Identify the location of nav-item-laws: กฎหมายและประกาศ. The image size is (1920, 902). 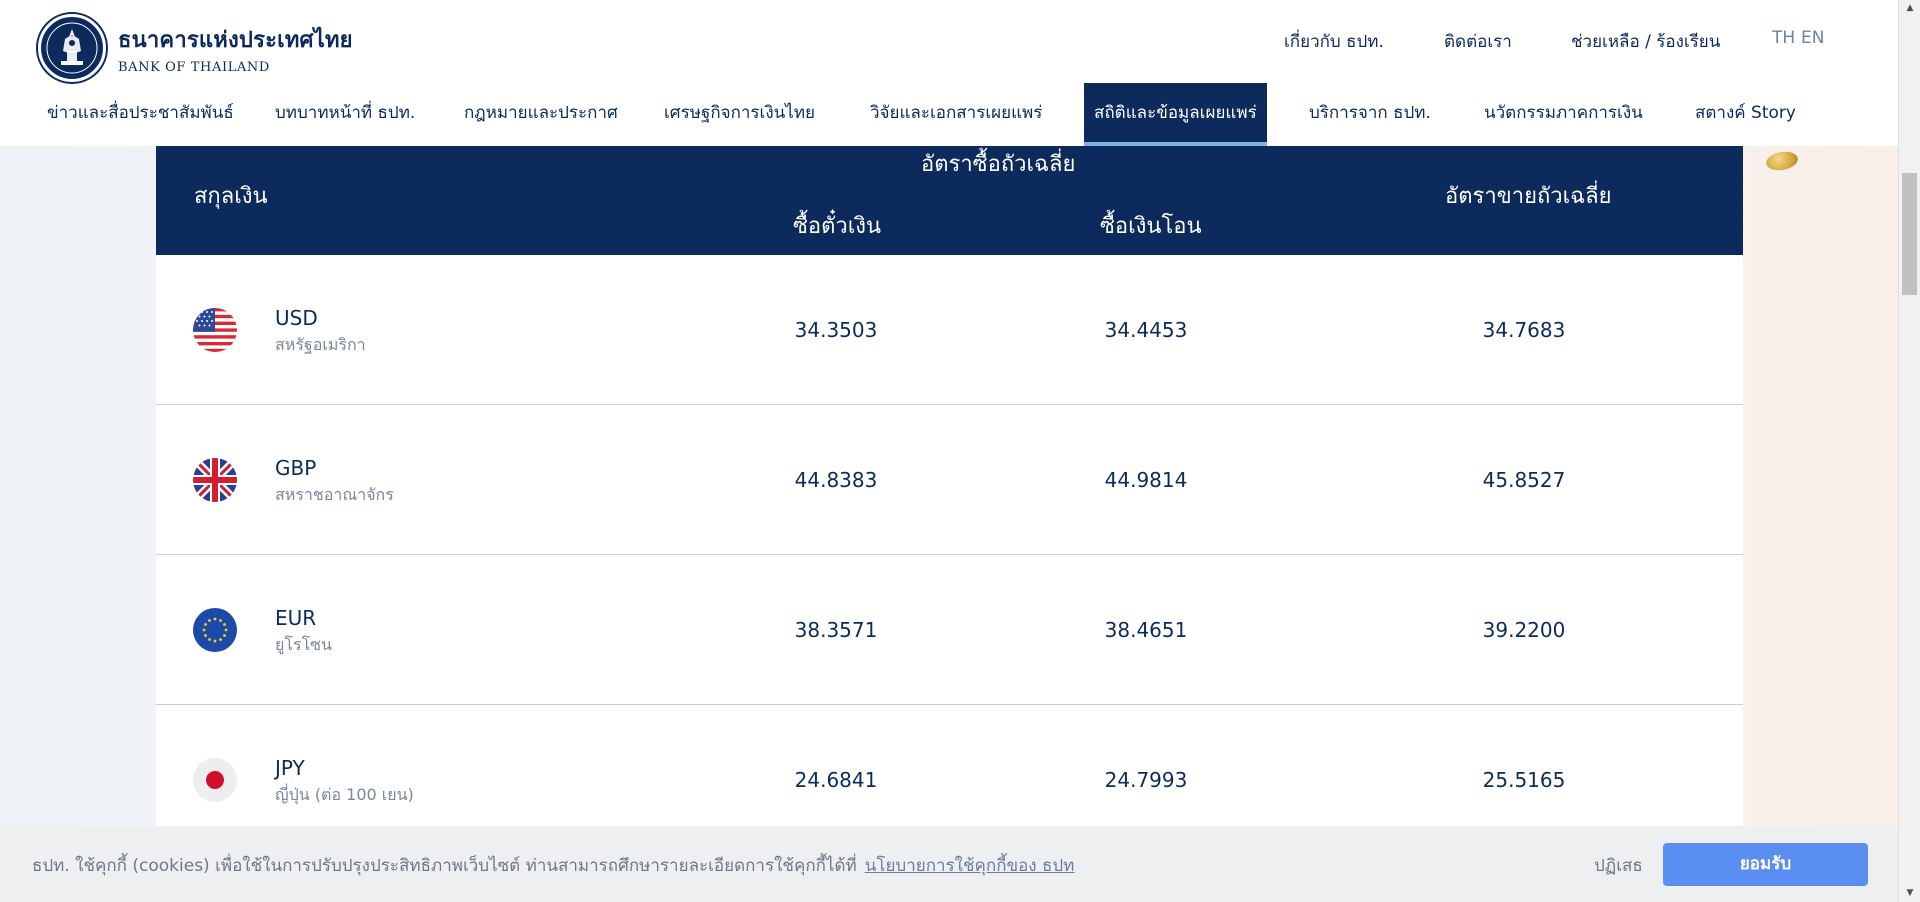
(541, 113).